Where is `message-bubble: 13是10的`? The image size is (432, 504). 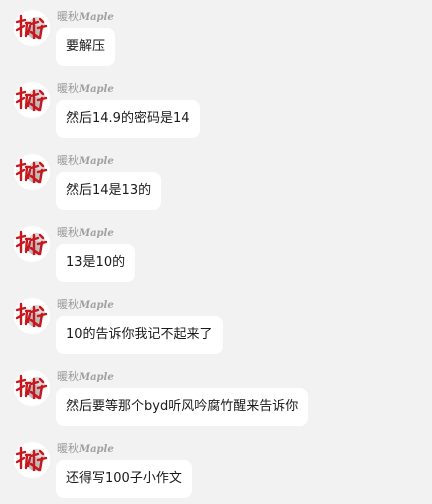
message-bubble: 13是10的 is located at coordinates (96, 263).